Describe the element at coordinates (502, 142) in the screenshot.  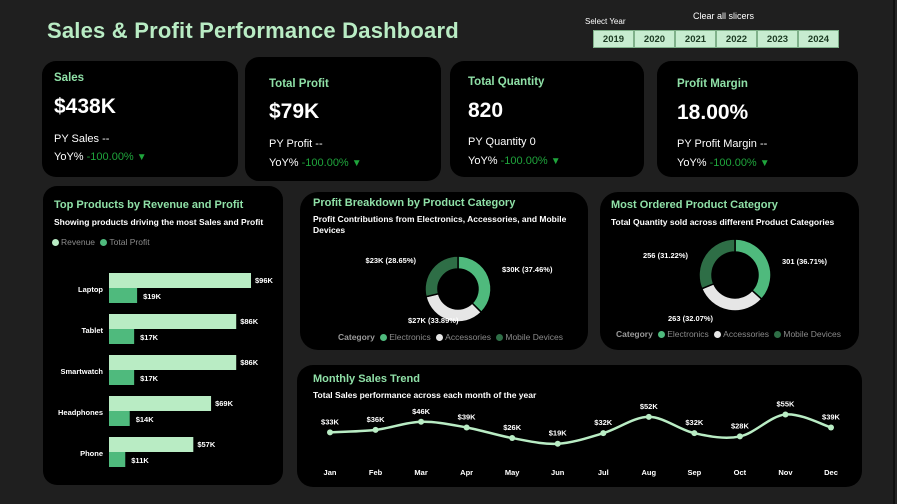
I see `kpi-py: PY Quantity 0` at that location.